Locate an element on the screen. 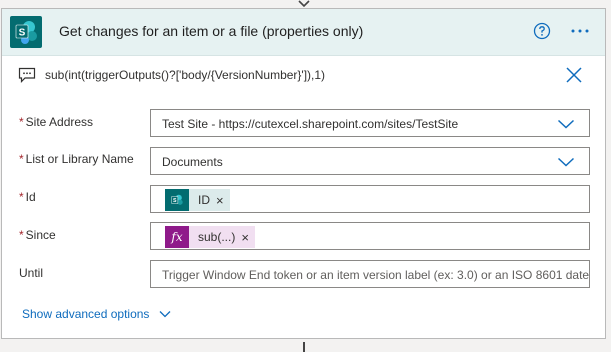 This screenshot has width=611, height=352. since-token: fx sub(...) × is located at coordinates (210, 237).